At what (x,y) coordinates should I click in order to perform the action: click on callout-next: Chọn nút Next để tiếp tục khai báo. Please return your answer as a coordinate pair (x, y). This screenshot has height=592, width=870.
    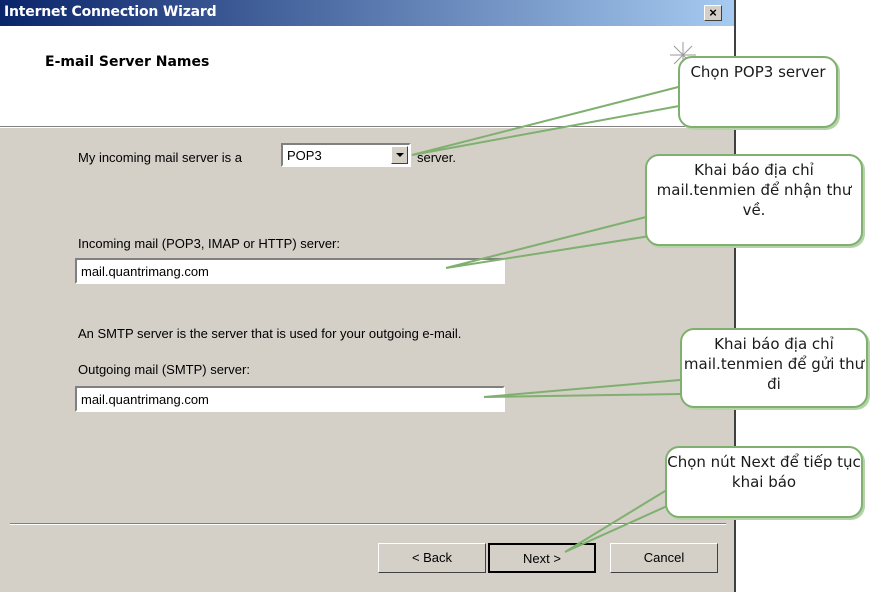
    Looking at the image, I should click on (764, 482).